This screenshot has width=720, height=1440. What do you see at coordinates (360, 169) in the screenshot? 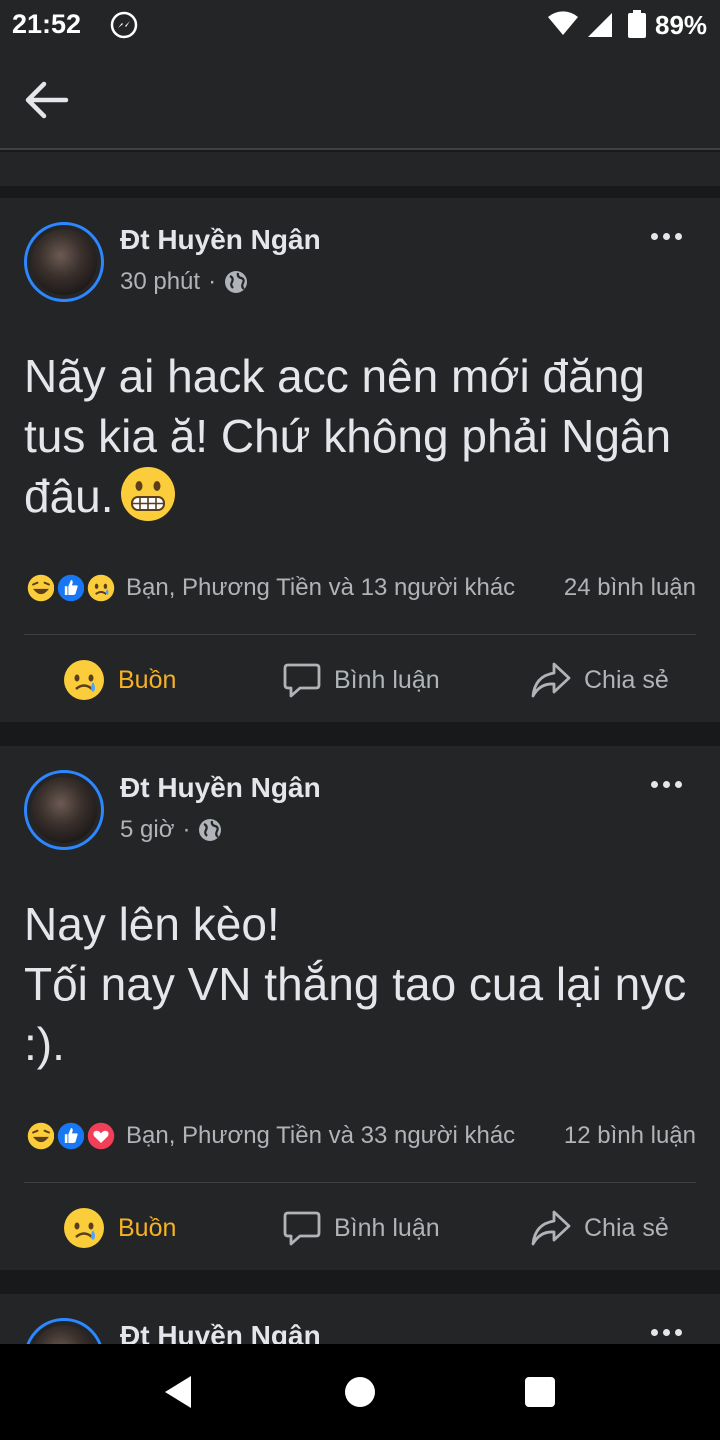
I see `section-spacer` at bounding box center [360, 169].